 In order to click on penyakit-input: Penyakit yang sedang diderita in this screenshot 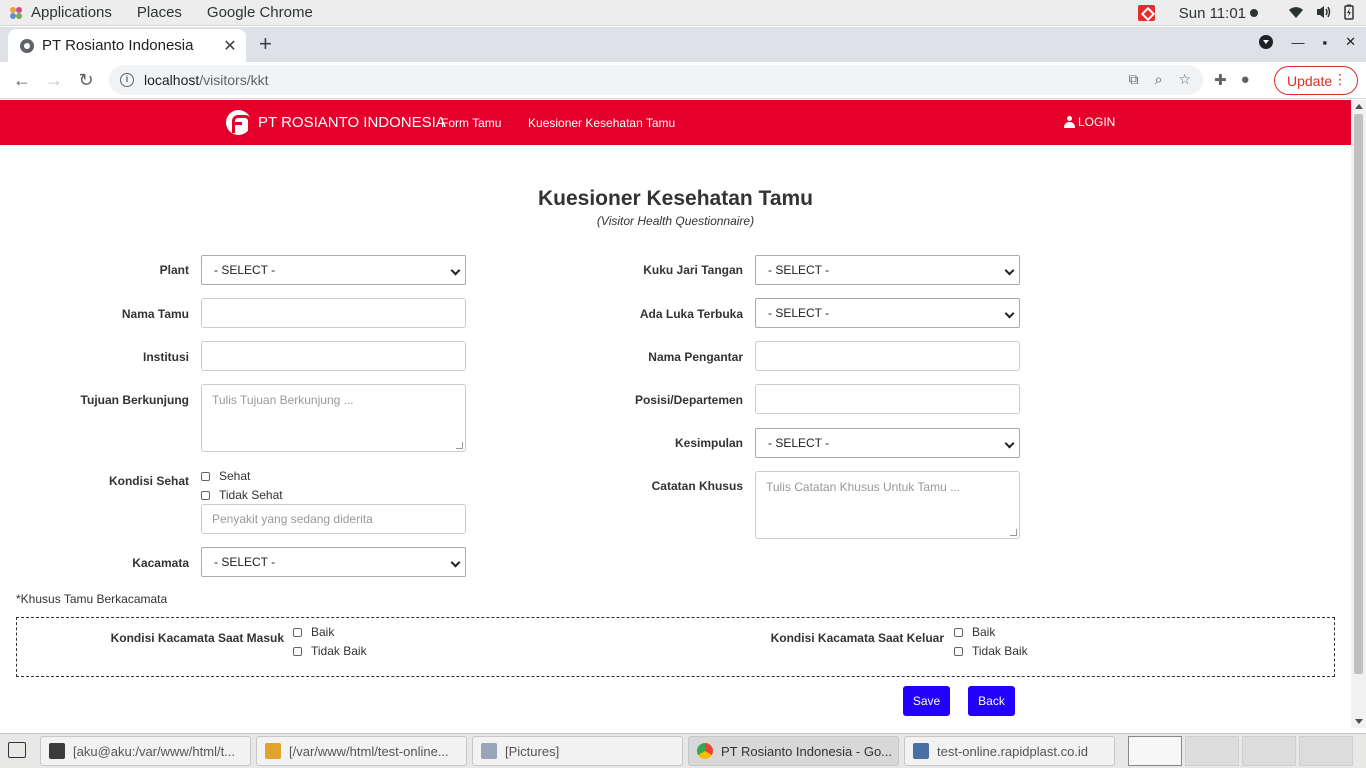, I will do `click(333, 519)`.